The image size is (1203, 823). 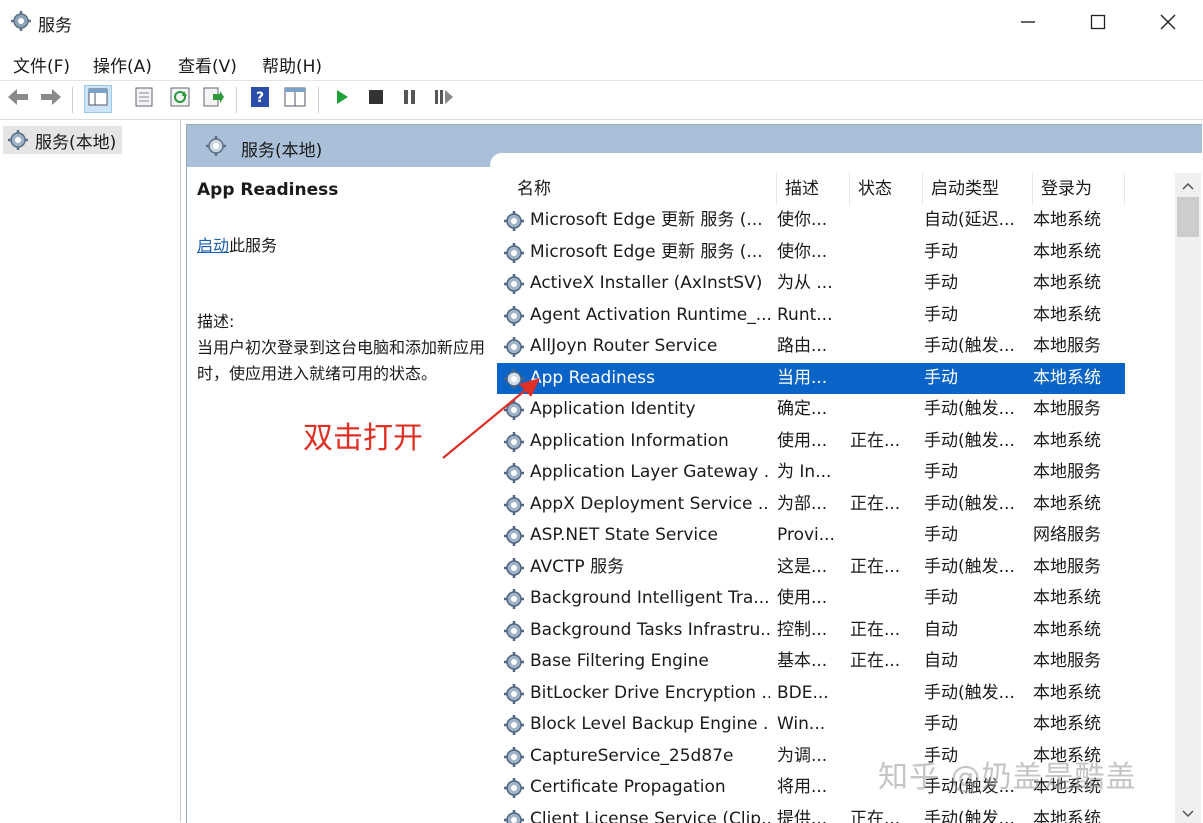 I want to click on help-button: ?, so click(x=260, y=99).